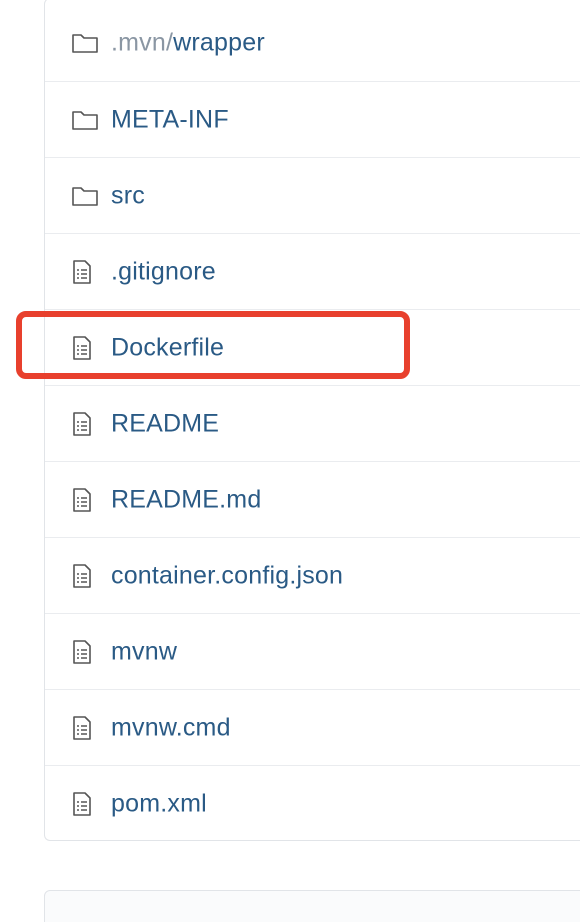 The height and width of the screenshot is (922, 580). What do you see at coordinates (144, 651) in the screenshot?
I see `file-name: mvnw` at bounding box center [144, 651].